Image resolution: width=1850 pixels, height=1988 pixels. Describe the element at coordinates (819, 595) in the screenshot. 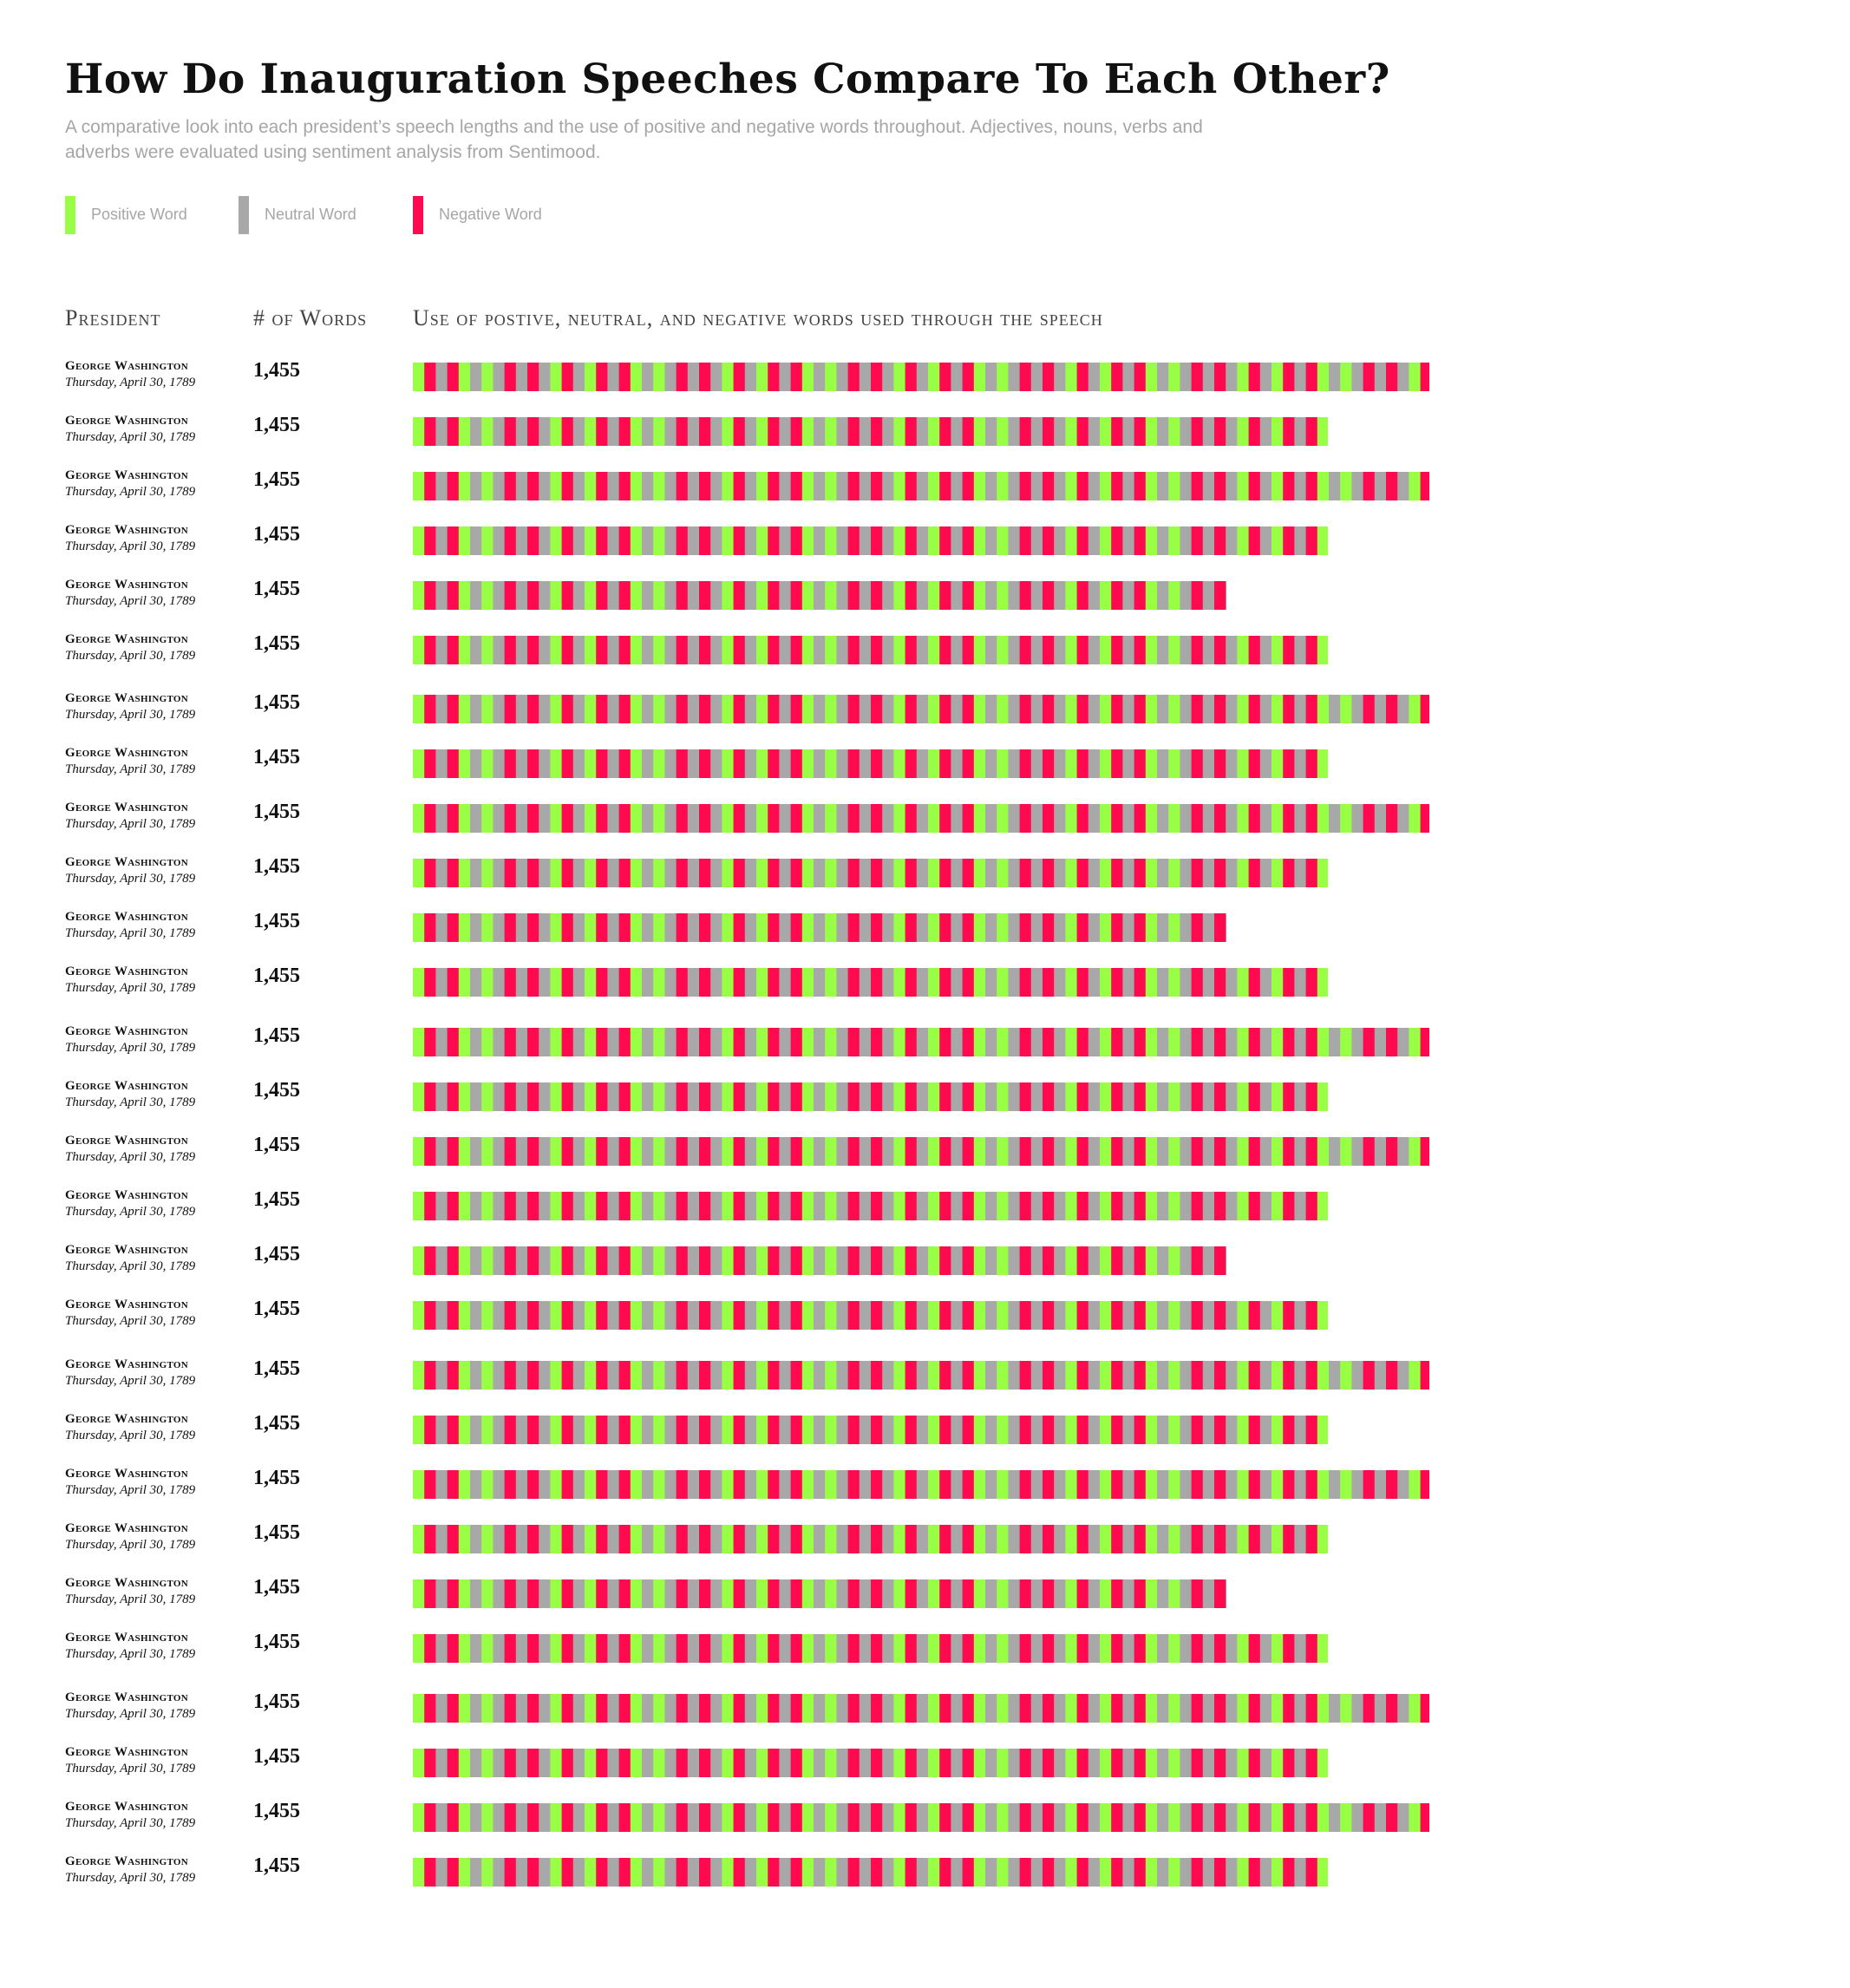

I see `sentiment-bar` at that location.